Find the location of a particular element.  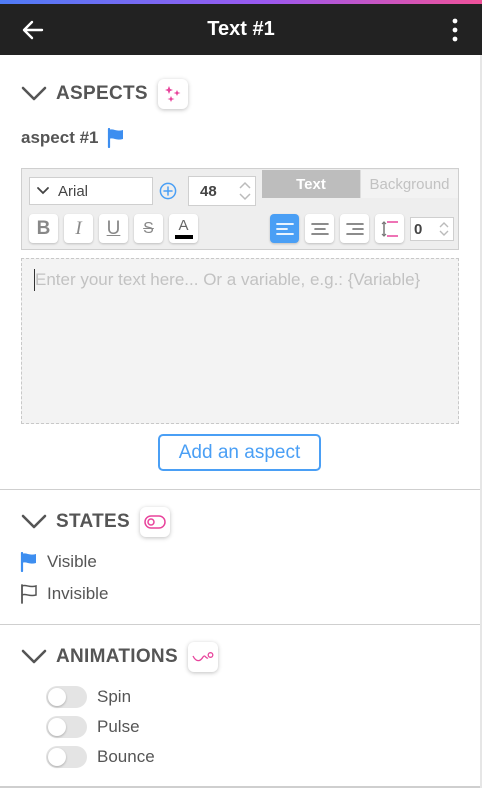

align-right-icon is located at coordinates (354, 228).